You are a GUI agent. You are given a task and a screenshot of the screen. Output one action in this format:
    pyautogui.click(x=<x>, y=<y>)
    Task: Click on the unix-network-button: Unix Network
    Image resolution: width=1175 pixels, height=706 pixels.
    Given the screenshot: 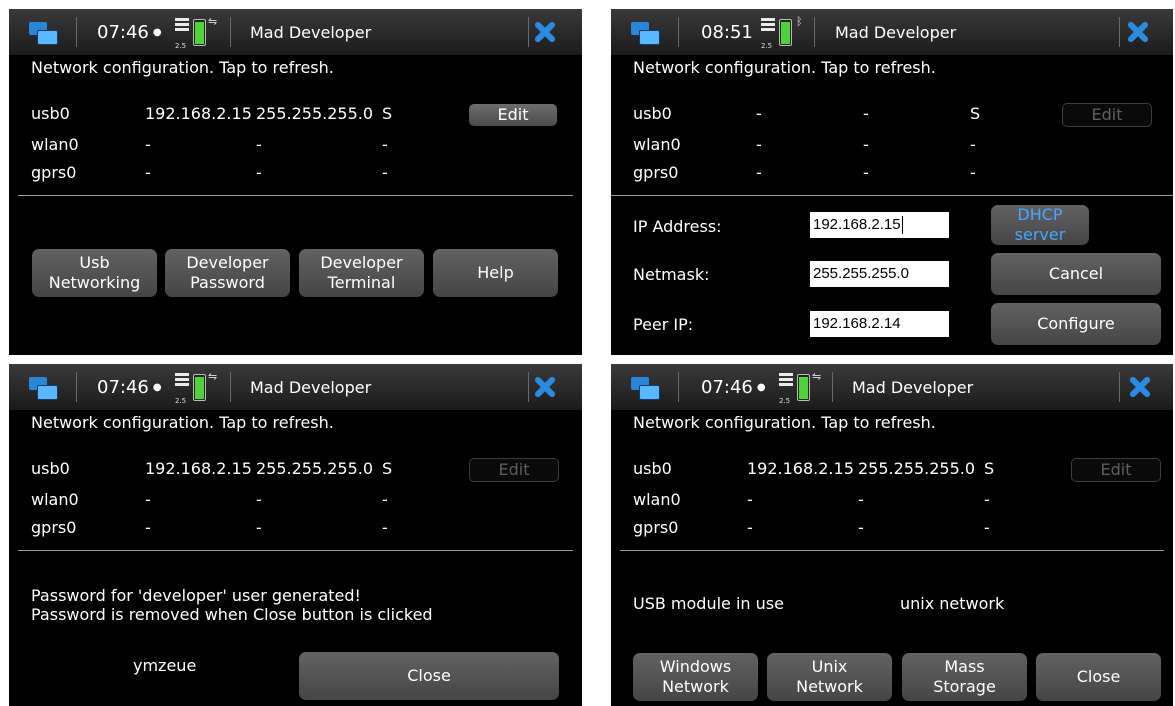 What is the action you would take?
    pyautogui.click(x=829, y=677)
    